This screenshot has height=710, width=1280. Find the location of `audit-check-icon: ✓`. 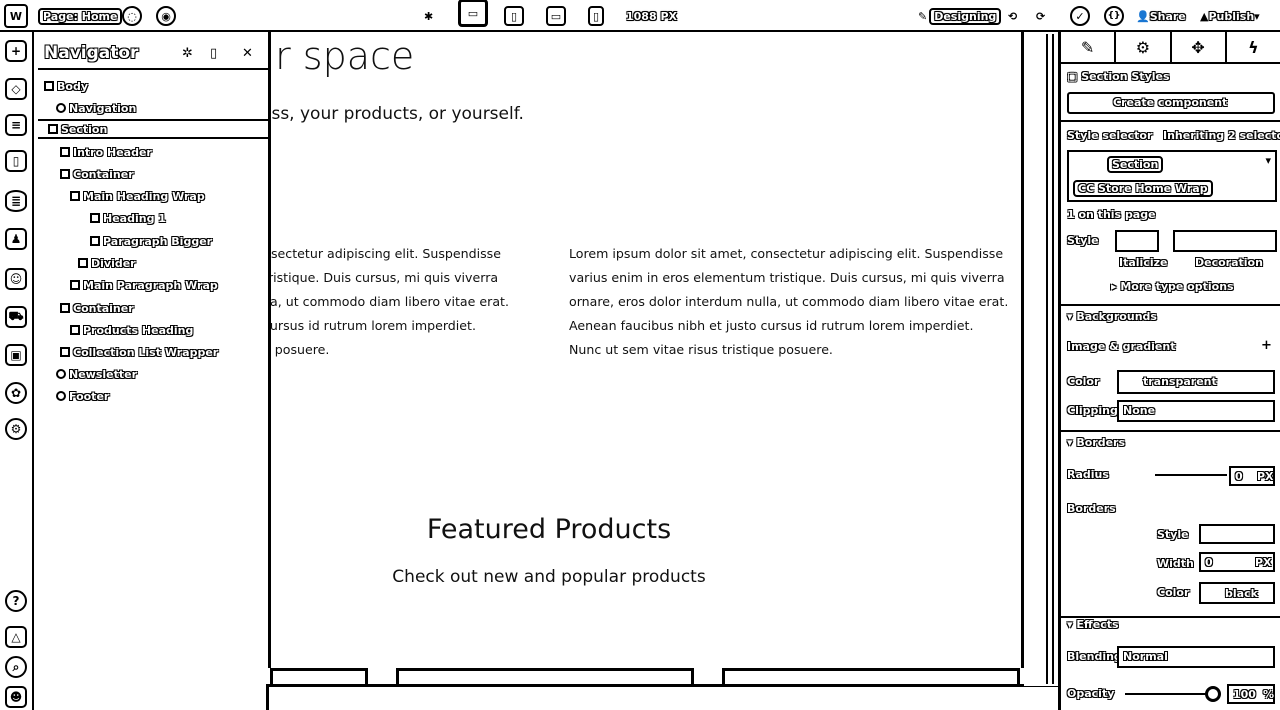

audit-check-icon: ✓ is located at coordinates (1080, 16).